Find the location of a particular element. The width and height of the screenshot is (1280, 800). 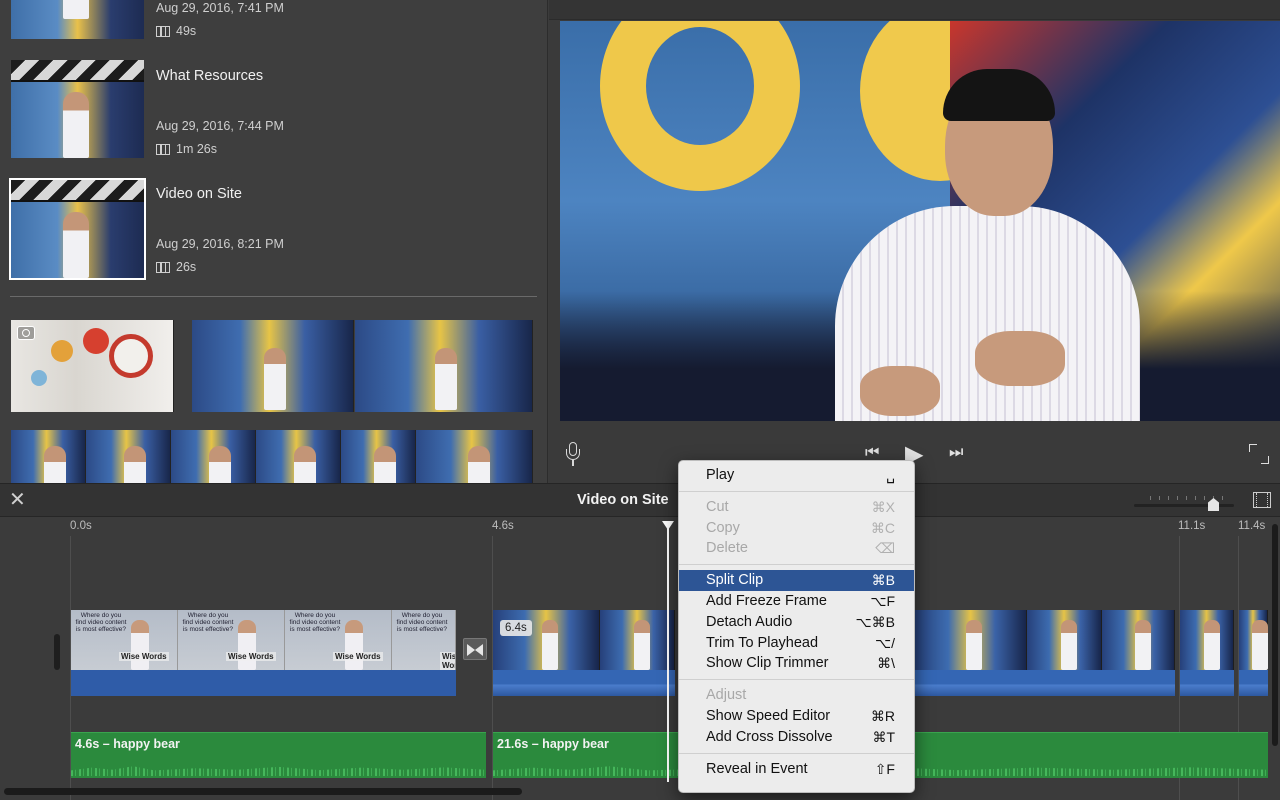

menu-item-shortcut: ⌘C is located at coordinates (882, 527).